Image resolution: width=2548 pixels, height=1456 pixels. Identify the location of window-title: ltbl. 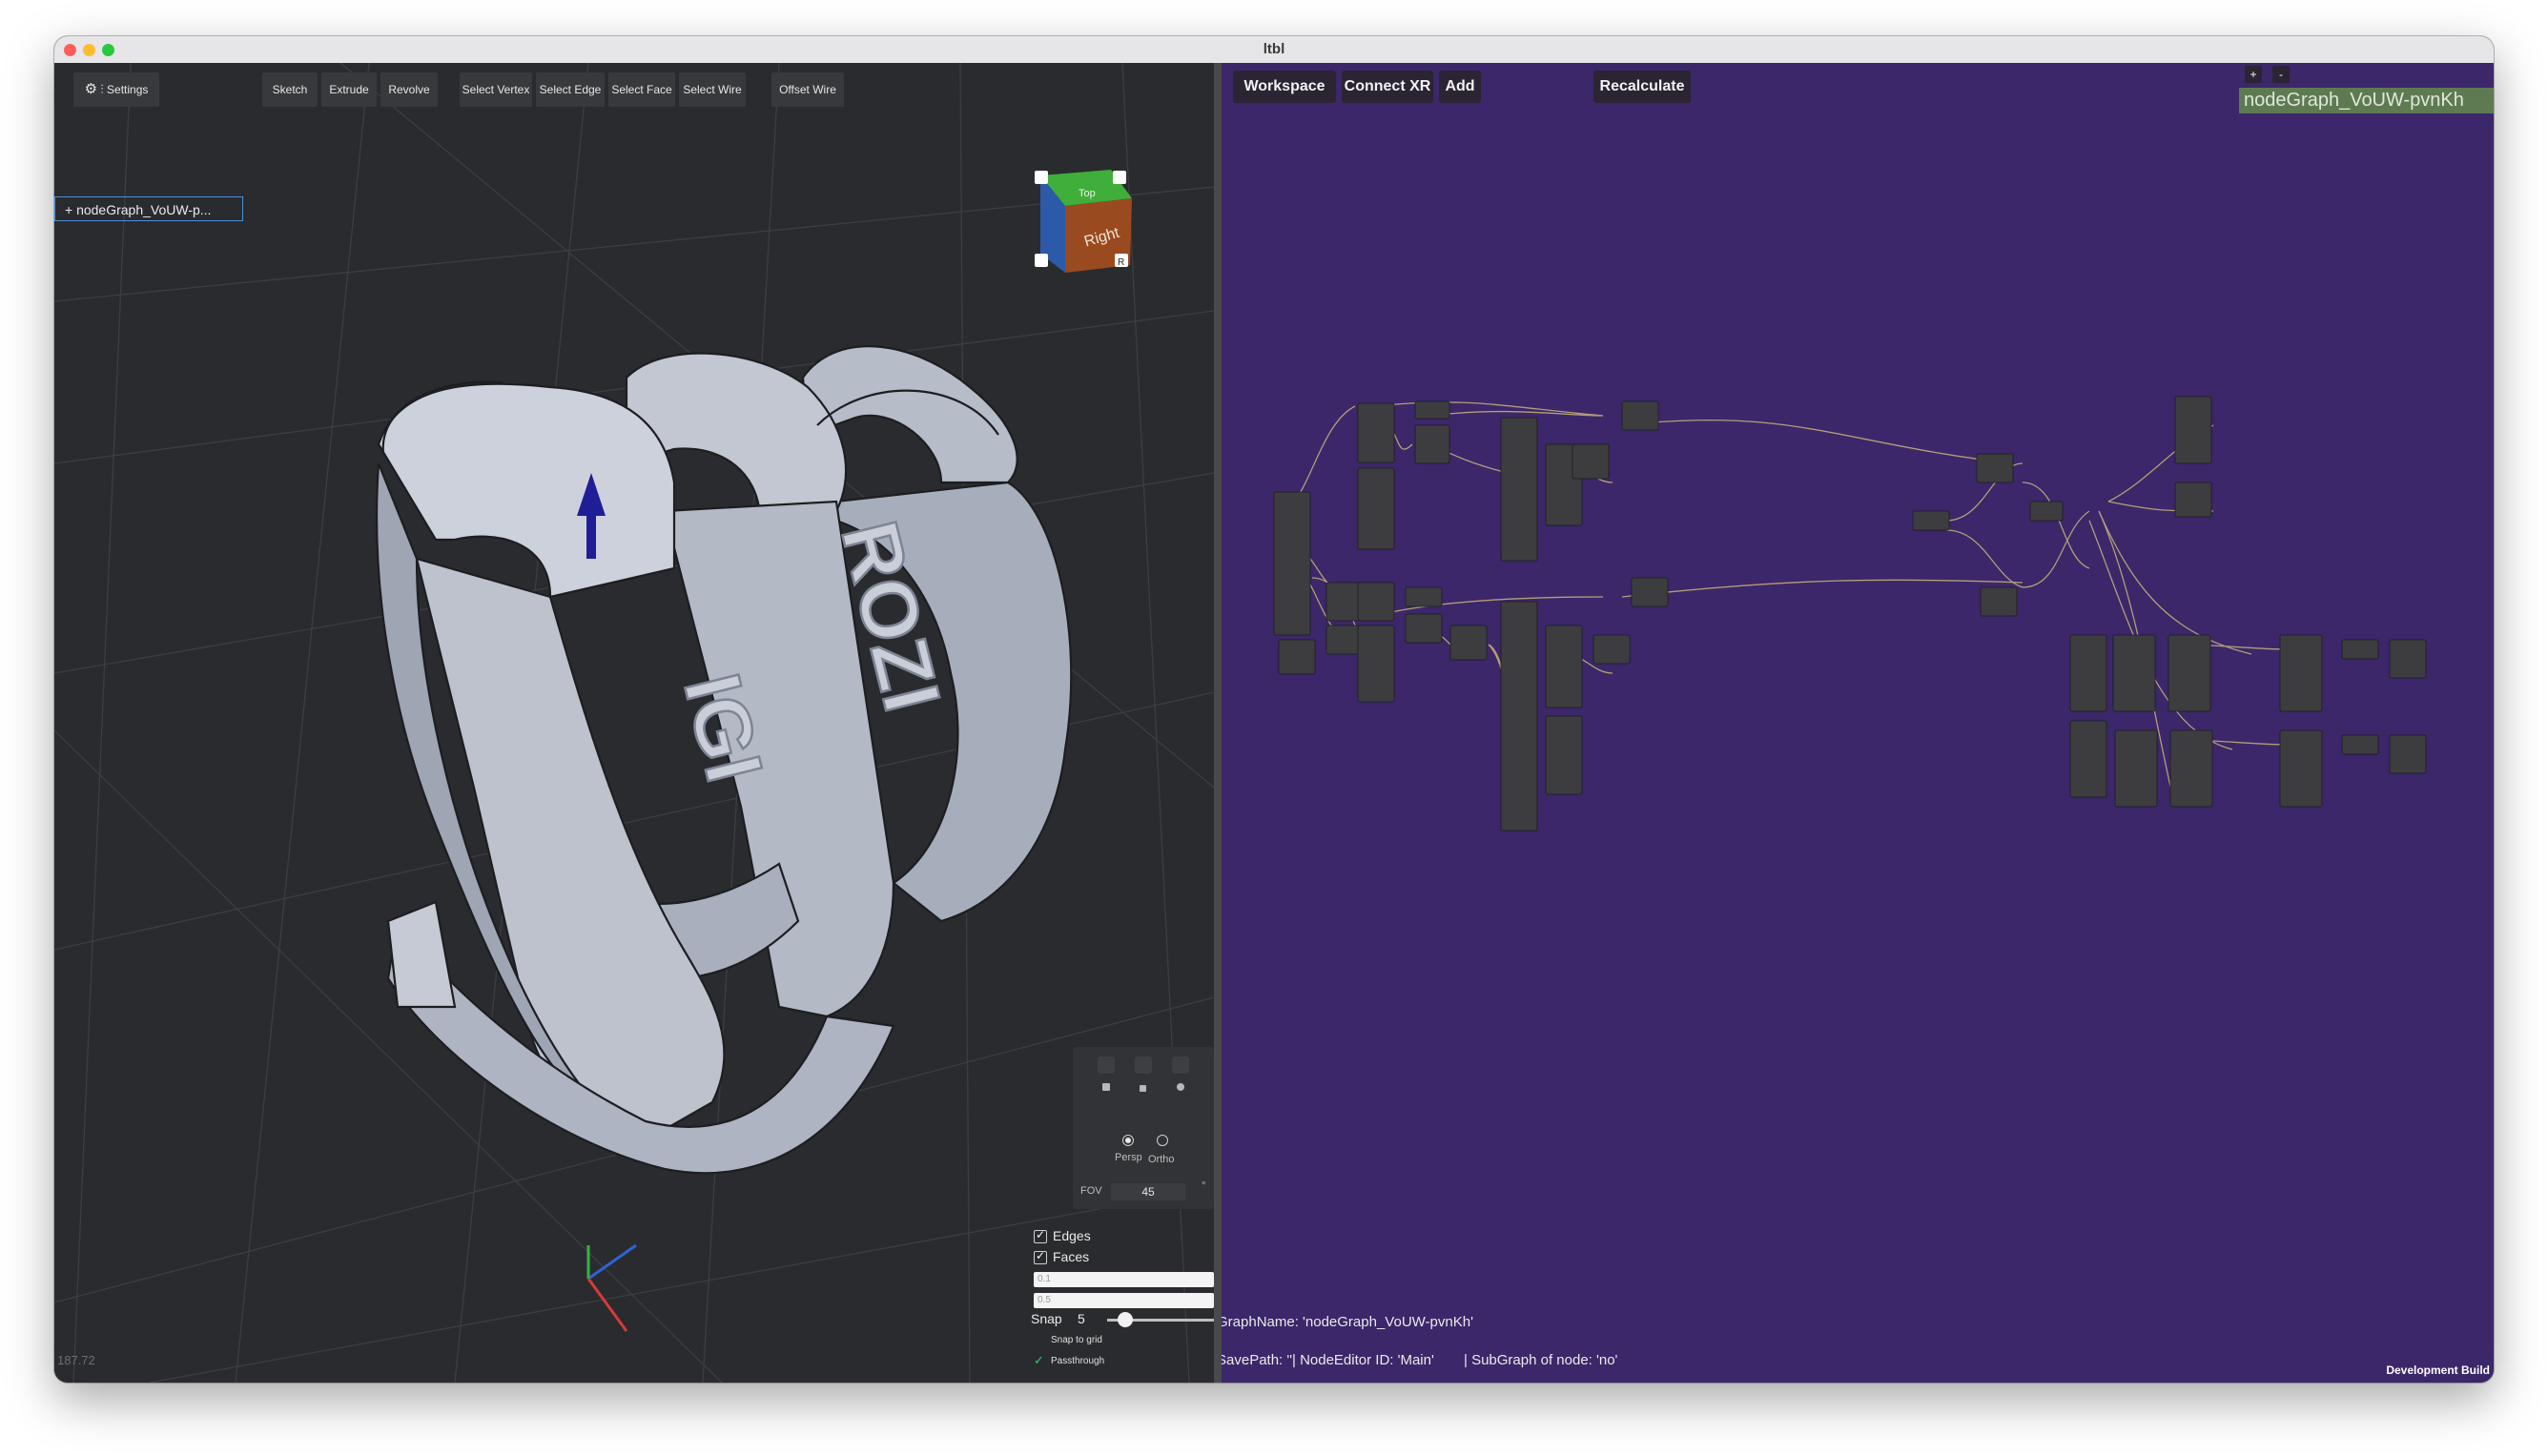
(1274, 49).